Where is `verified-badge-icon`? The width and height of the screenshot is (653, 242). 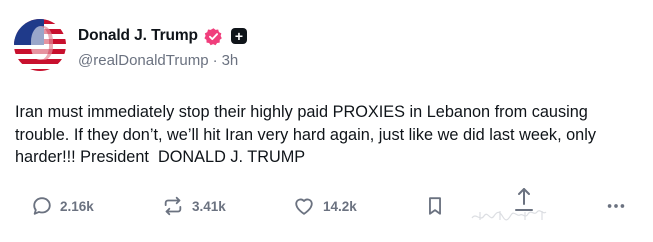
verified-badge-icon is located at coordinates (213, 36).